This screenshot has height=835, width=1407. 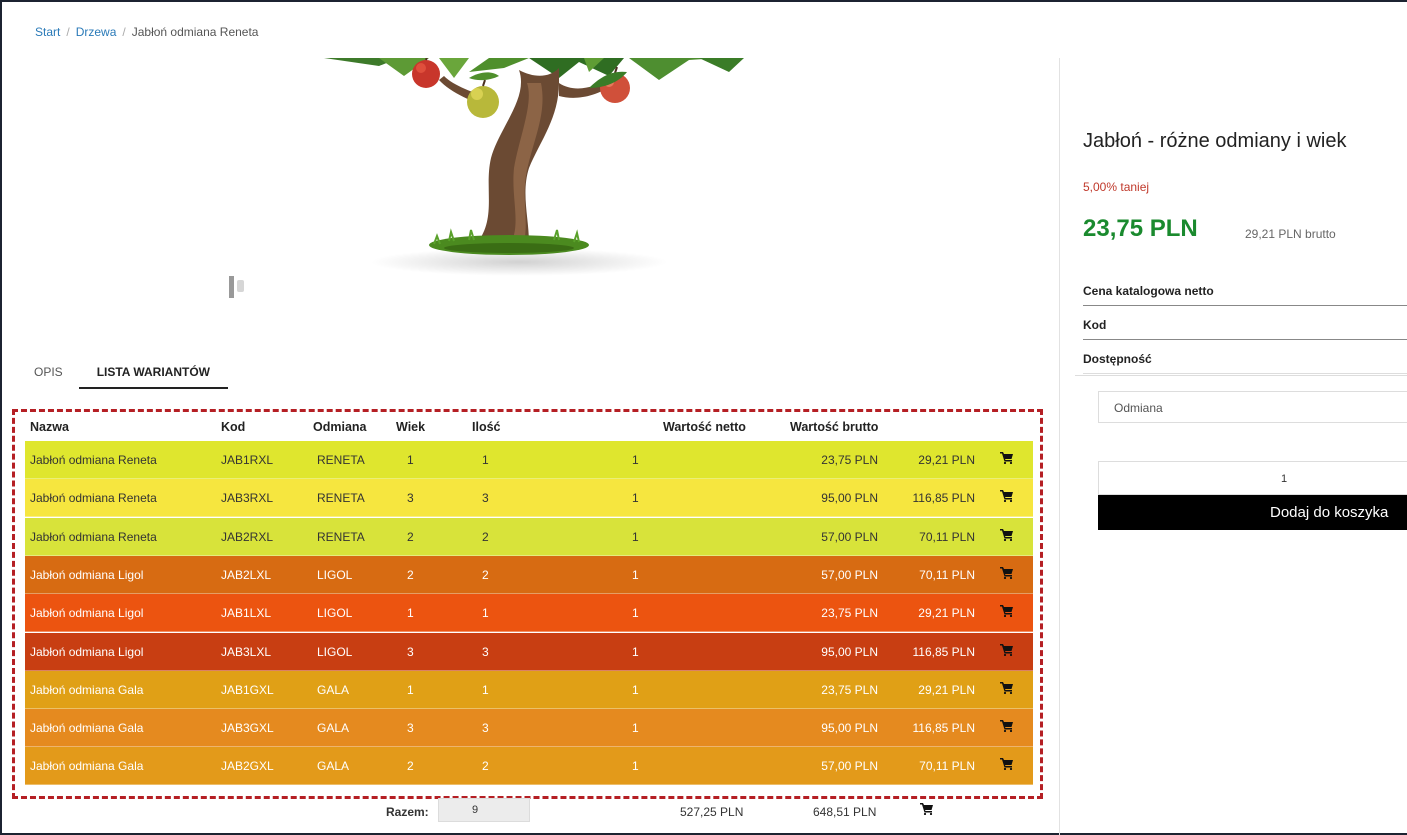 What do you see at coordinates (1095, 325) in the screenshot?
I see `spec-kod-label: Kod` at bounding box center [1095, 325].